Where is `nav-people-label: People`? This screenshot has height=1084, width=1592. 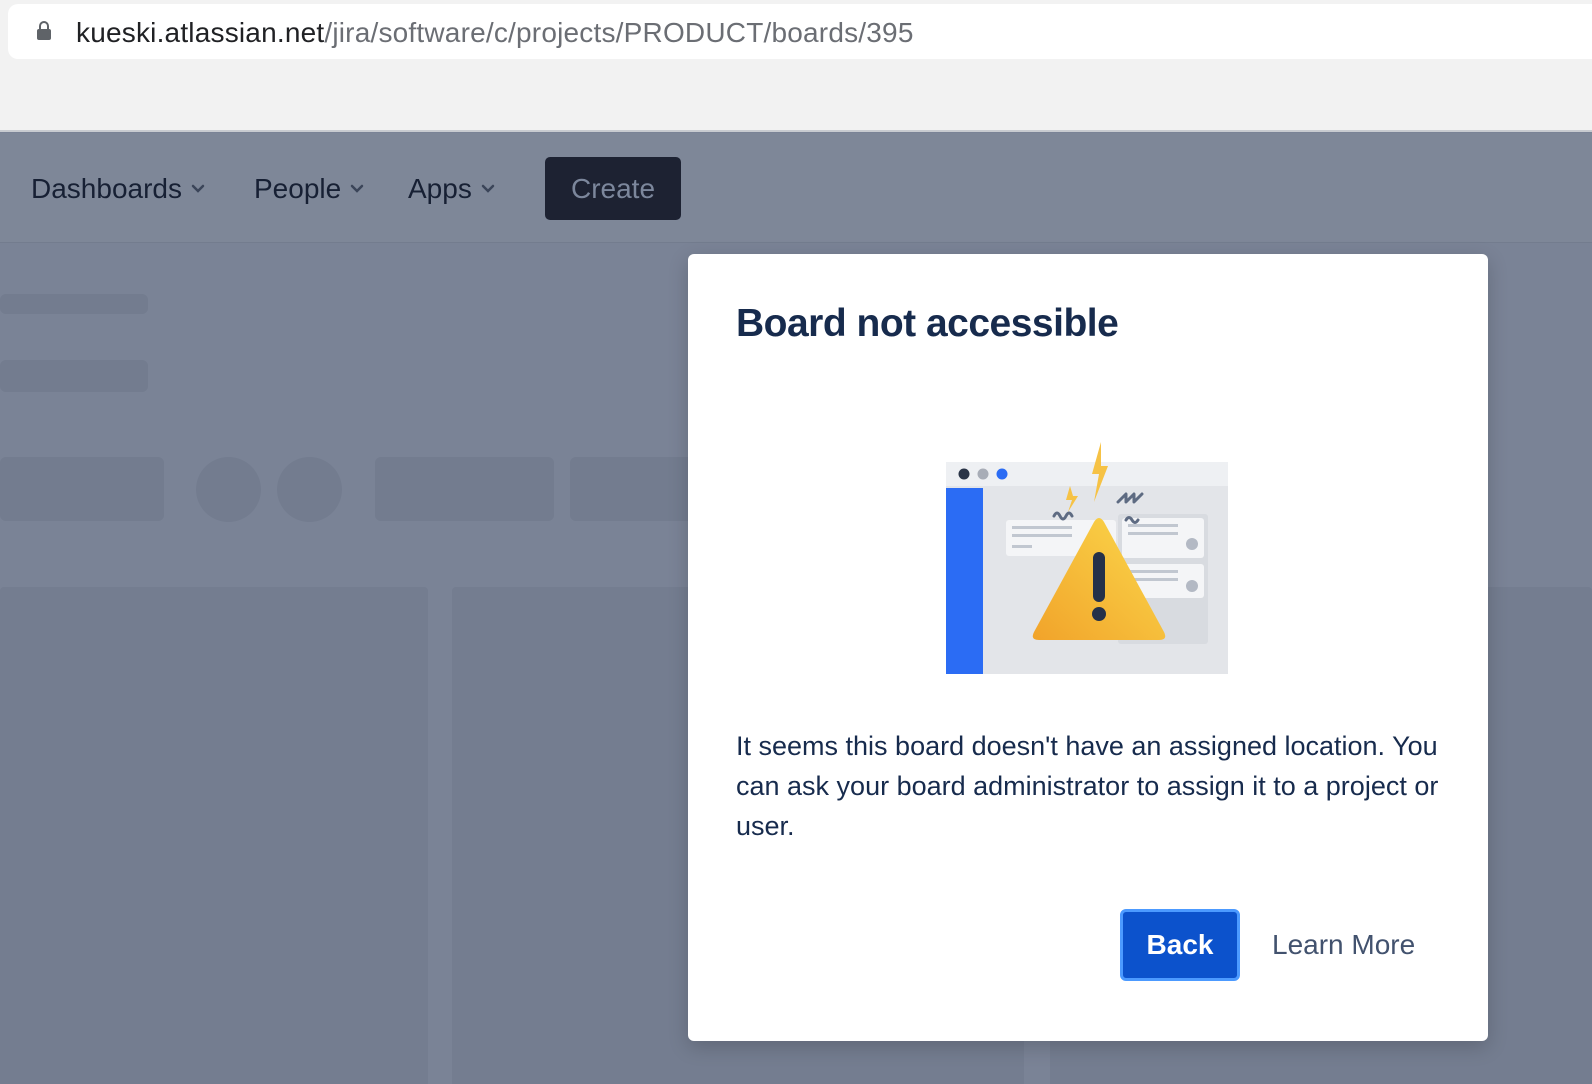
nav-people-label: People is located at coordinates (298, 188).